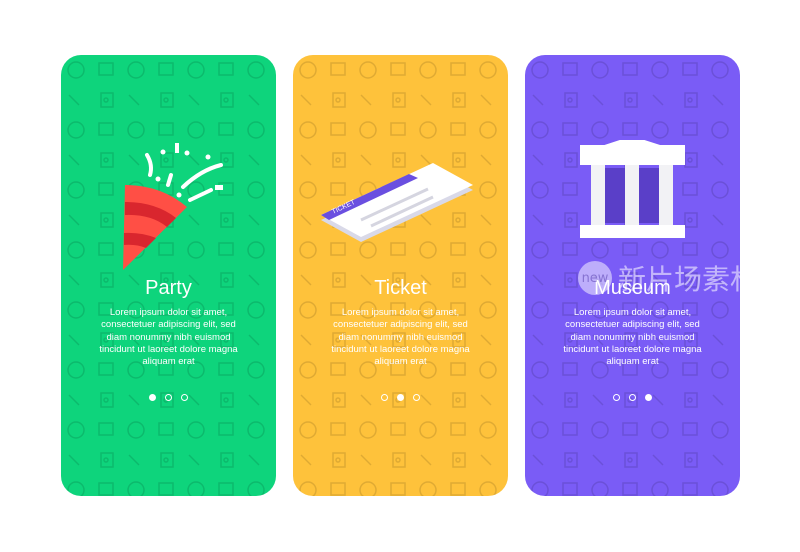  What do you see at coordinates (688, 279) in the screenshot?
I see `watermark-text: 新片场素材` at bounding box center [688, 279].